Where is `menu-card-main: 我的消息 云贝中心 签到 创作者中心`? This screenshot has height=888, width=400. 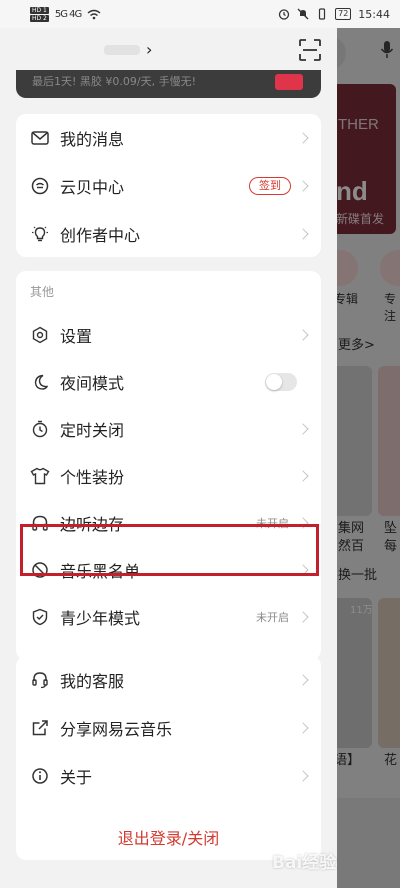
menu-card-main: 我的消息 云贝中心 签到 创作者中心 is located at coordinates (168, 185).